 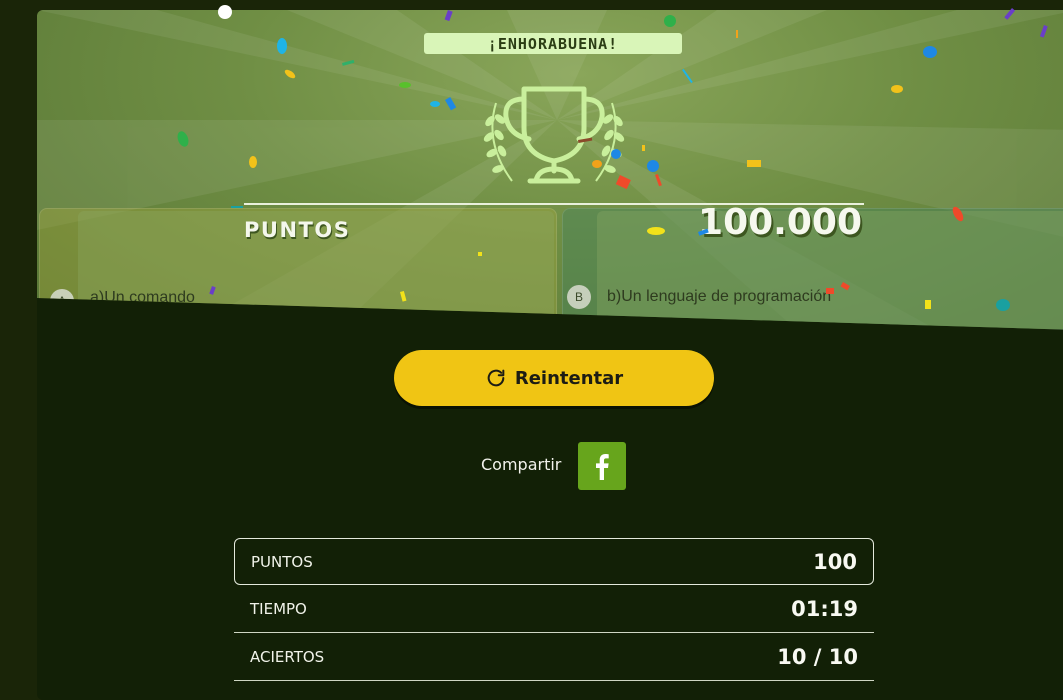 What do you see at coordinates (287, 656) in the screenshot?
I see `stat-label: ACIERTOS` at bounding box center [287, 656].